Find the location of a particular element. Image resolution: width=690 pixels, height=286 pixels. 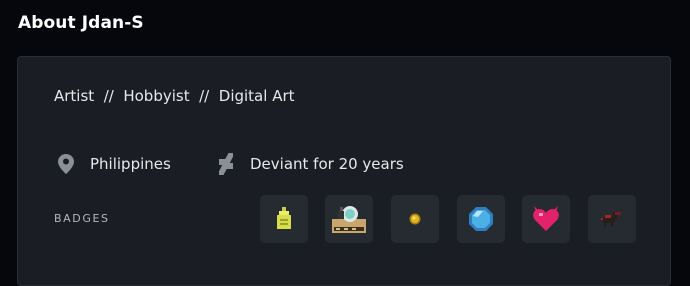

deviantart-logo-icon is located at coordinates (226, 164).